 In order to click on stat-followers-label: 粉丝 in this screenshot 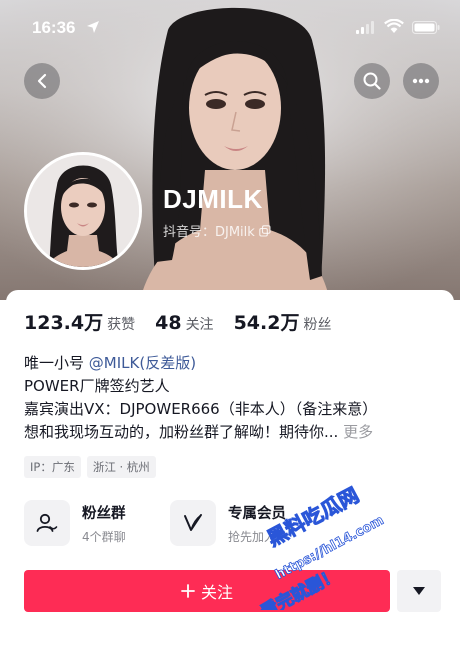, I will do `click(317, 325)`.